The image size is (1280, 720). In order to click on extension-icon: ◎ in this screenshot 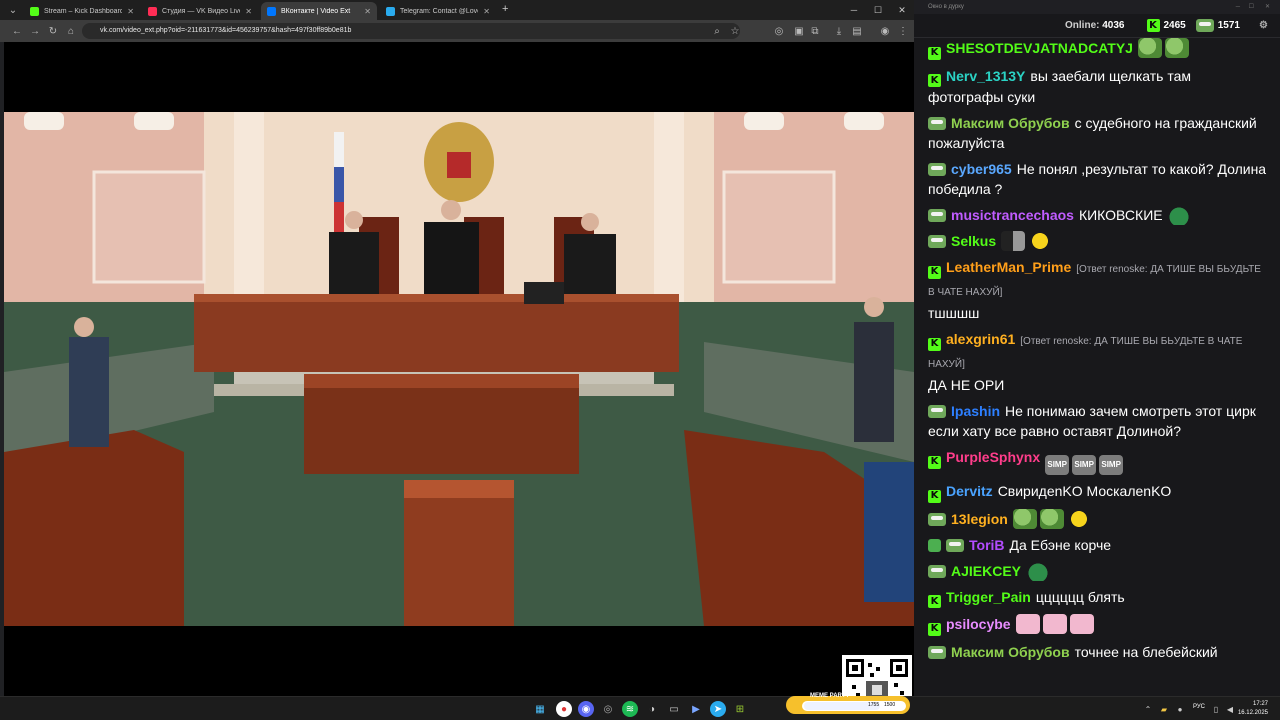, I will do `click(779, 31)`.